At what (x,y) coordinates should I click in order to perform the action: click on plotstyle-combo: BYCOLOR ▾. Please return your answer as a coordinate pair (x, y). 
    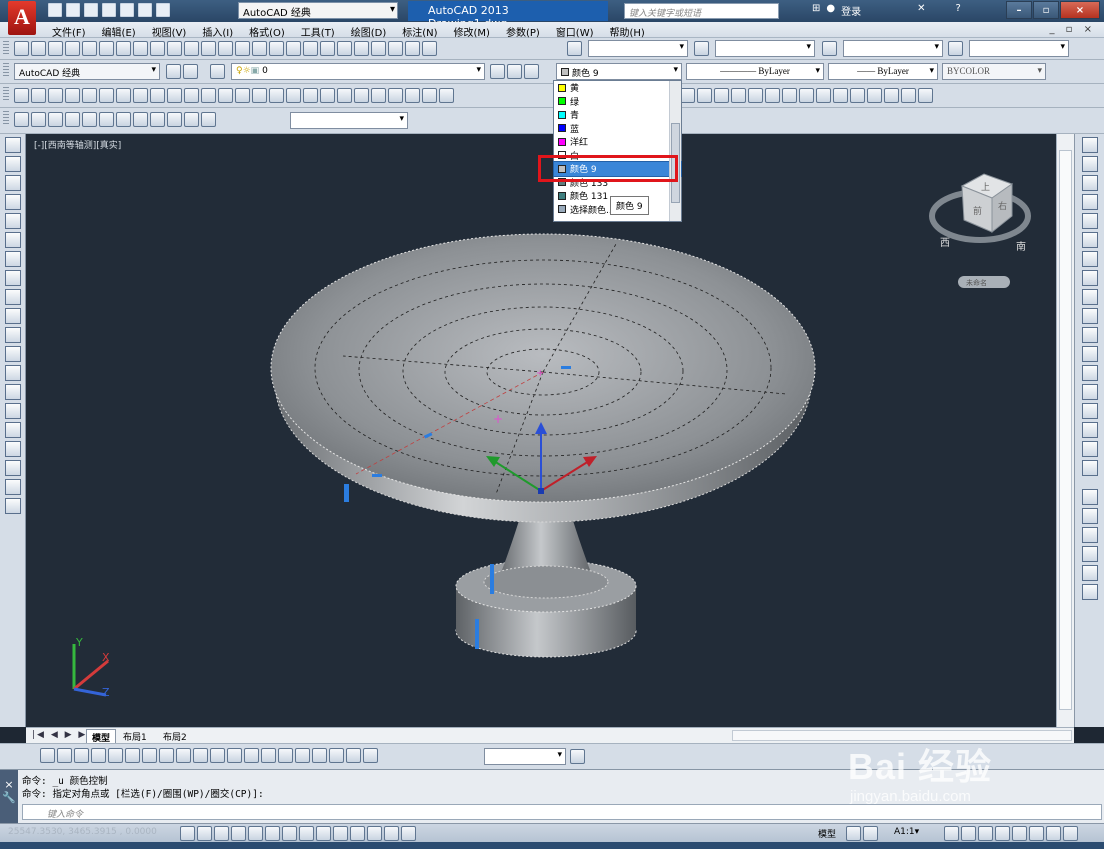
    Looking at the image, I should click on (994, 71).